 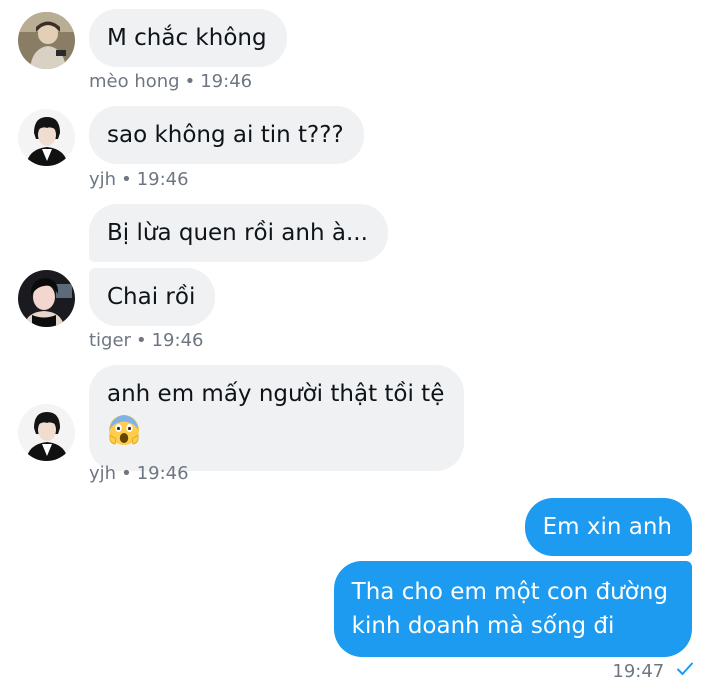 I want to click on message-text-line: Tha cho em một con đường, so click(x=509, y=592).